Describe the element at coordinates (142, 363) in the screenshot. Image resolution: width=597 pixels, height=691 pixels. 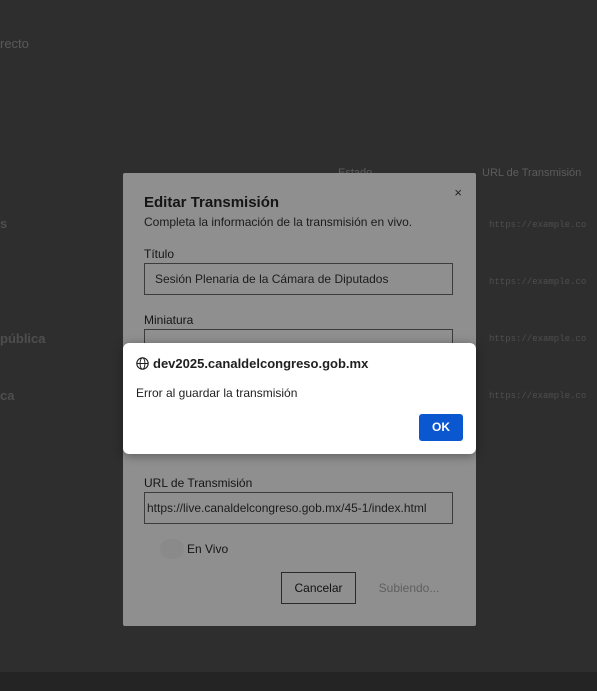
I see `globe-icon` at that location.